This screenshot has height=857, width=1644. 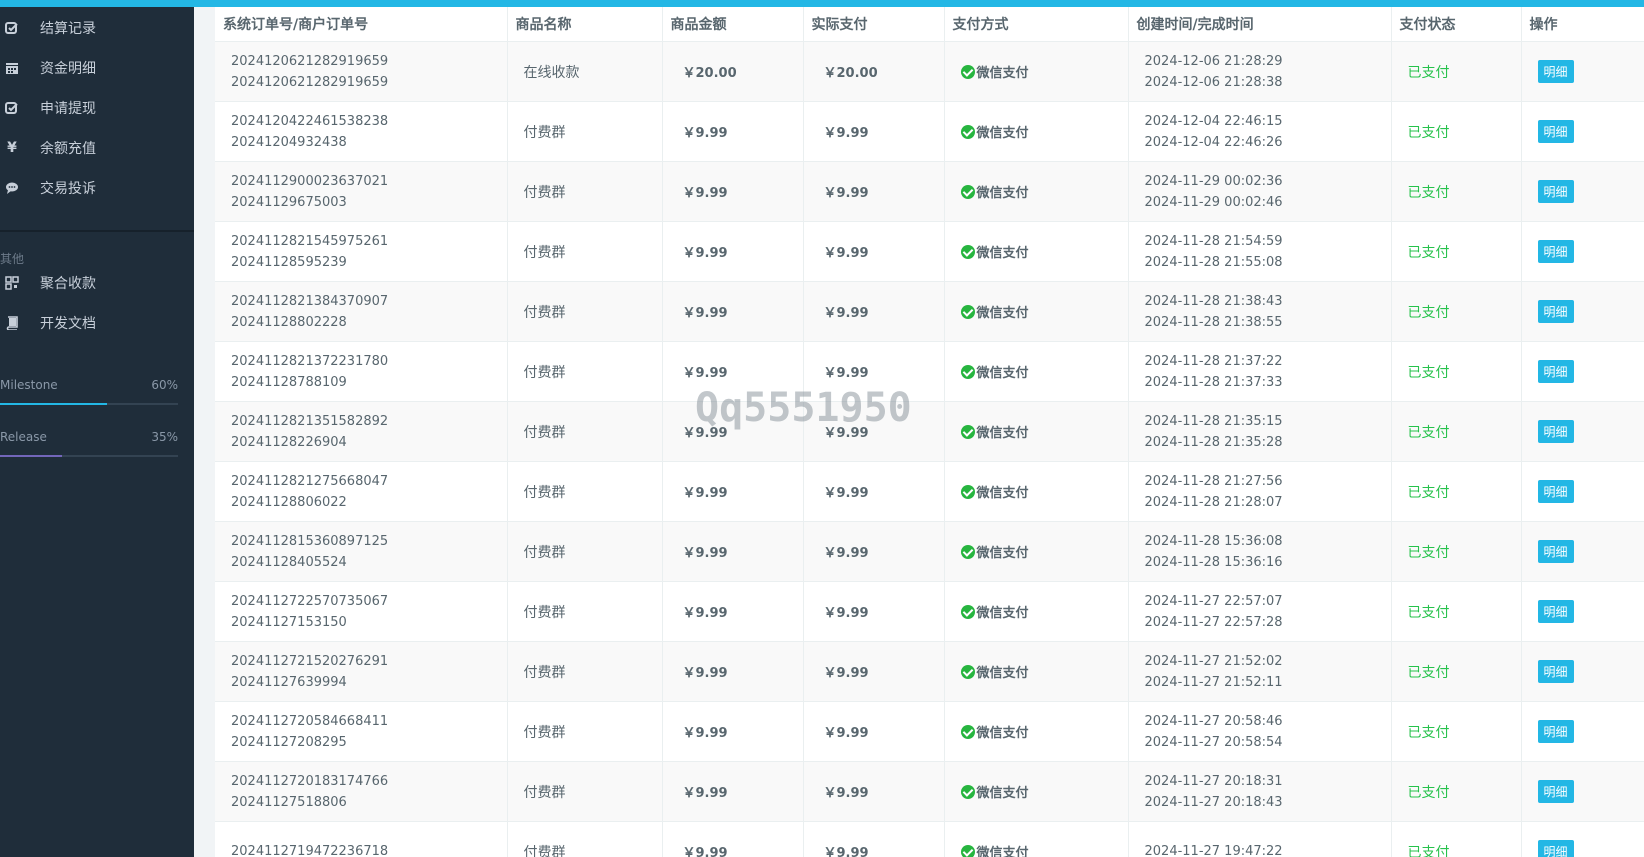 What do you see at coordinates (12, 148) in the screenshot?
I see `yen-icon: ¥` at bounding box center [12, 148].